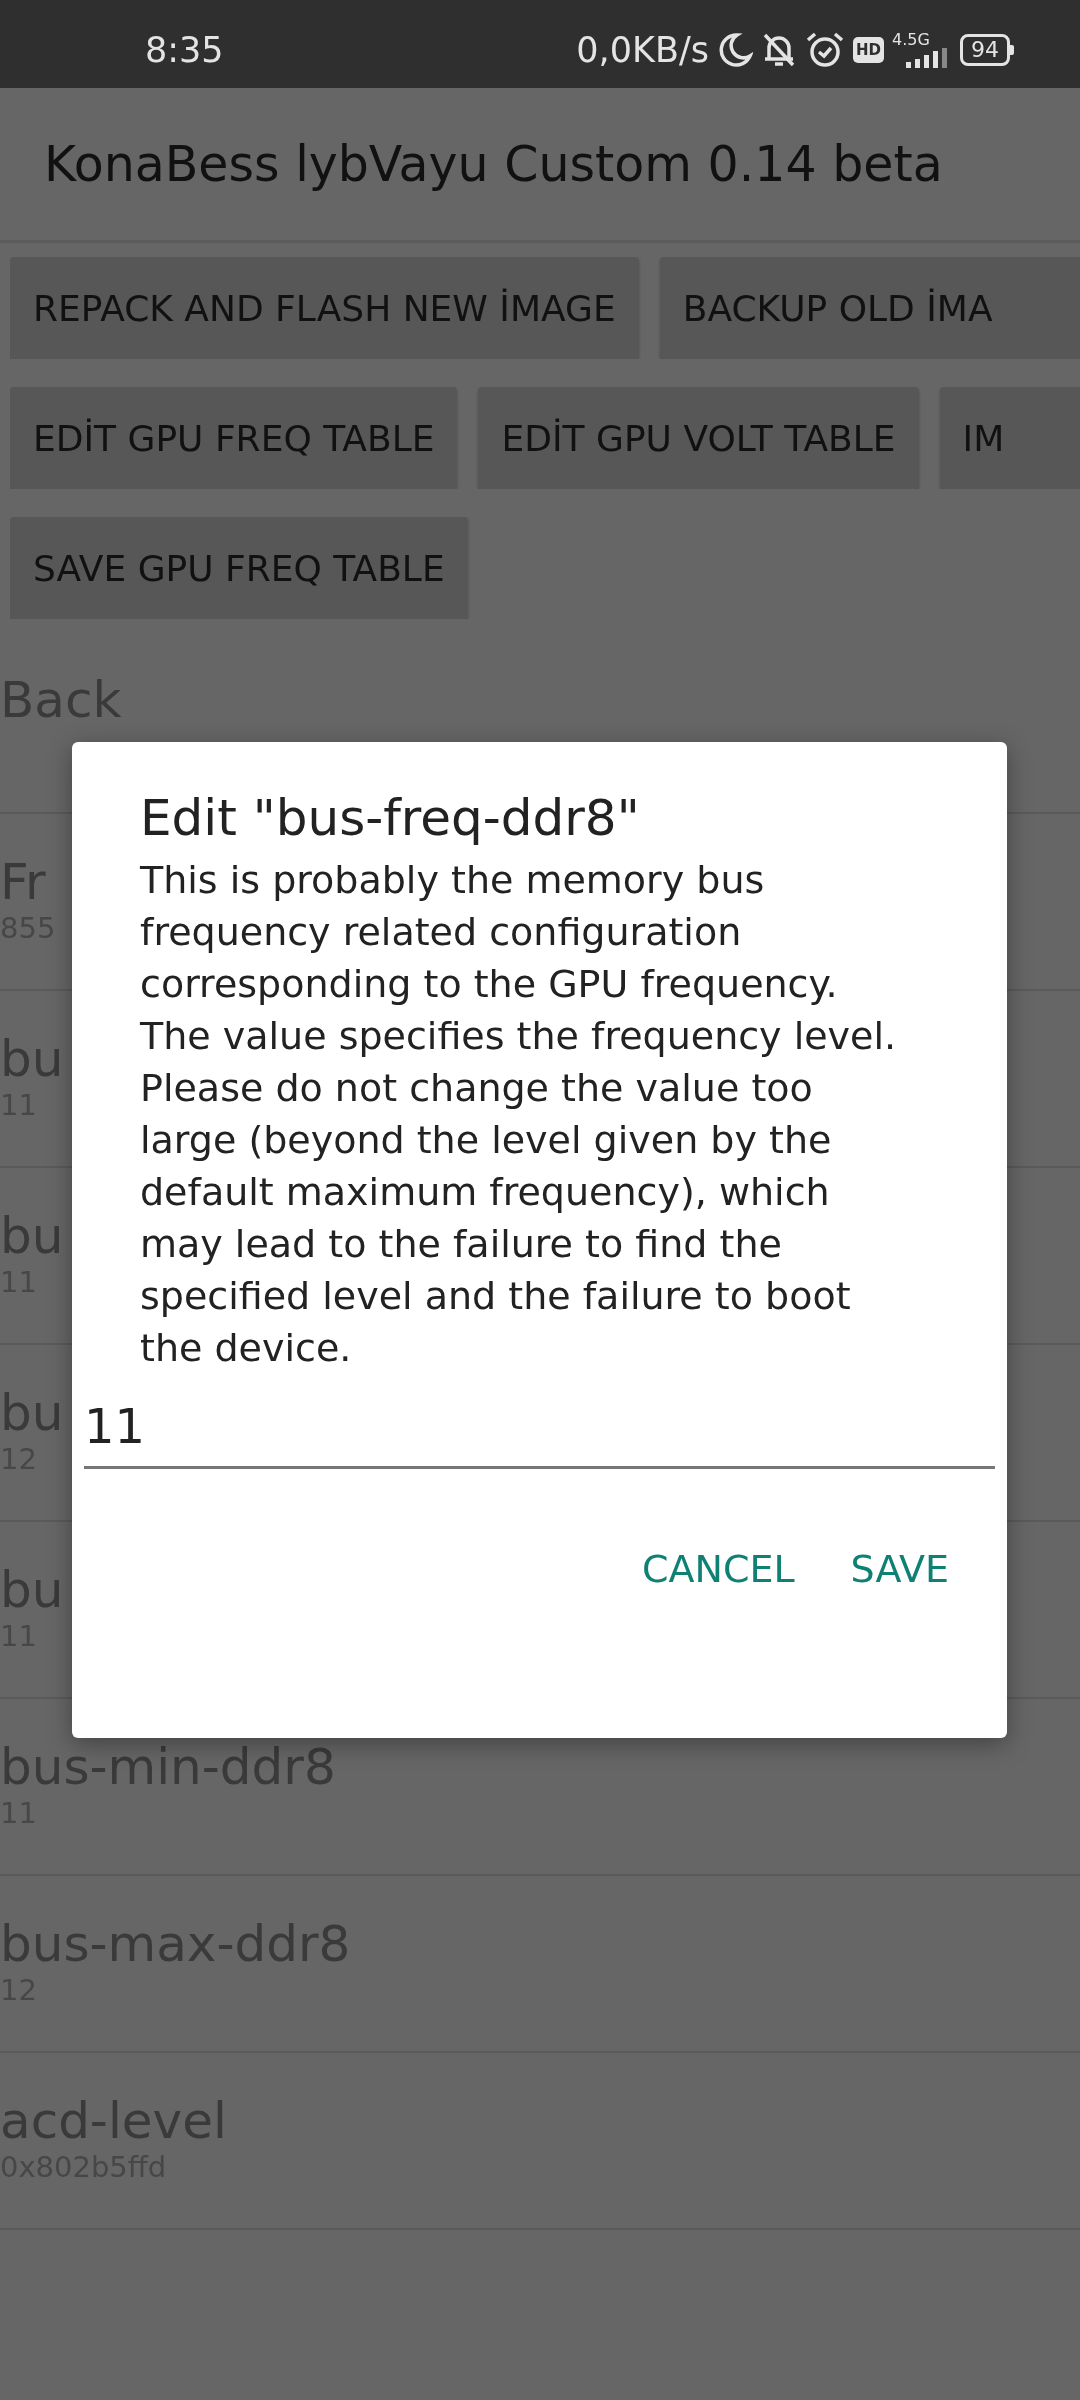 This screenshot has width=1080, height=2400. I want to click on action-button: EDİT GPU FREQ TABLE, so click(234, 438).